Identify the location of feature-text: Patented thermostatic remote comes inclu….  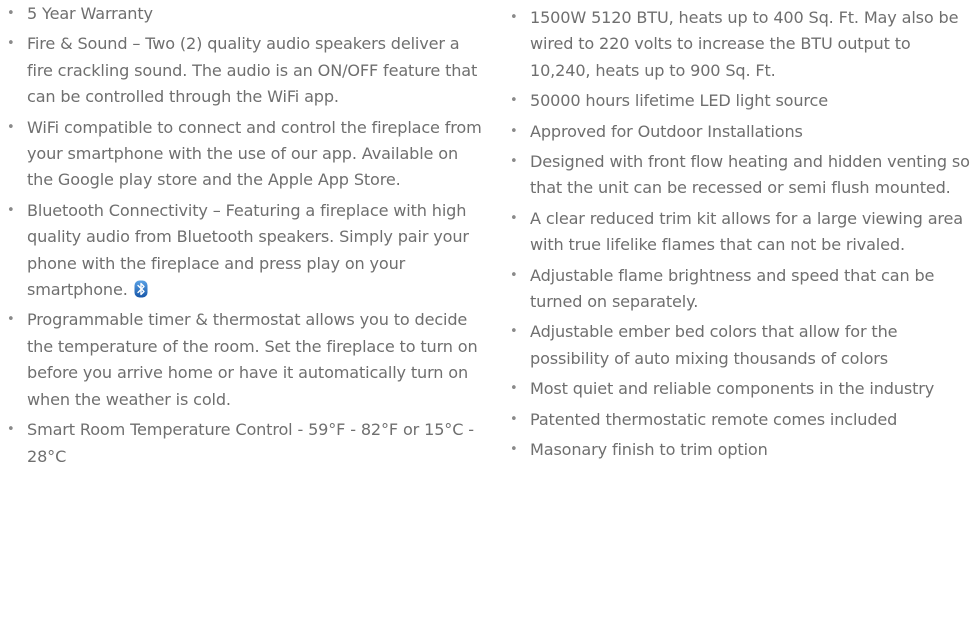
(714, 419).